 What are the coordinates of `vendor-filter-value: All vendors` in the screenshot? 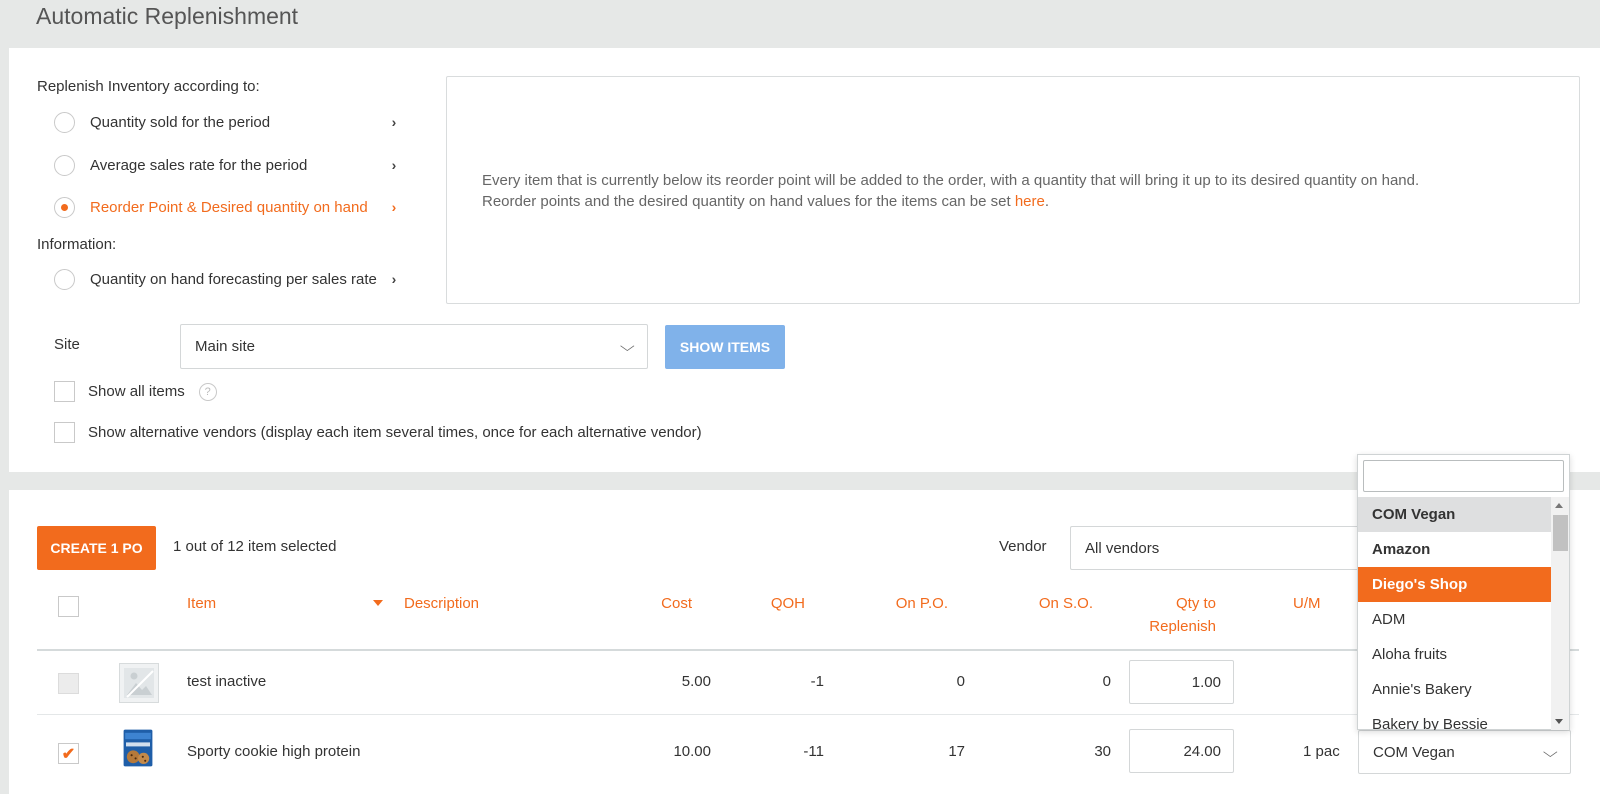 It's located at (1122, 548).